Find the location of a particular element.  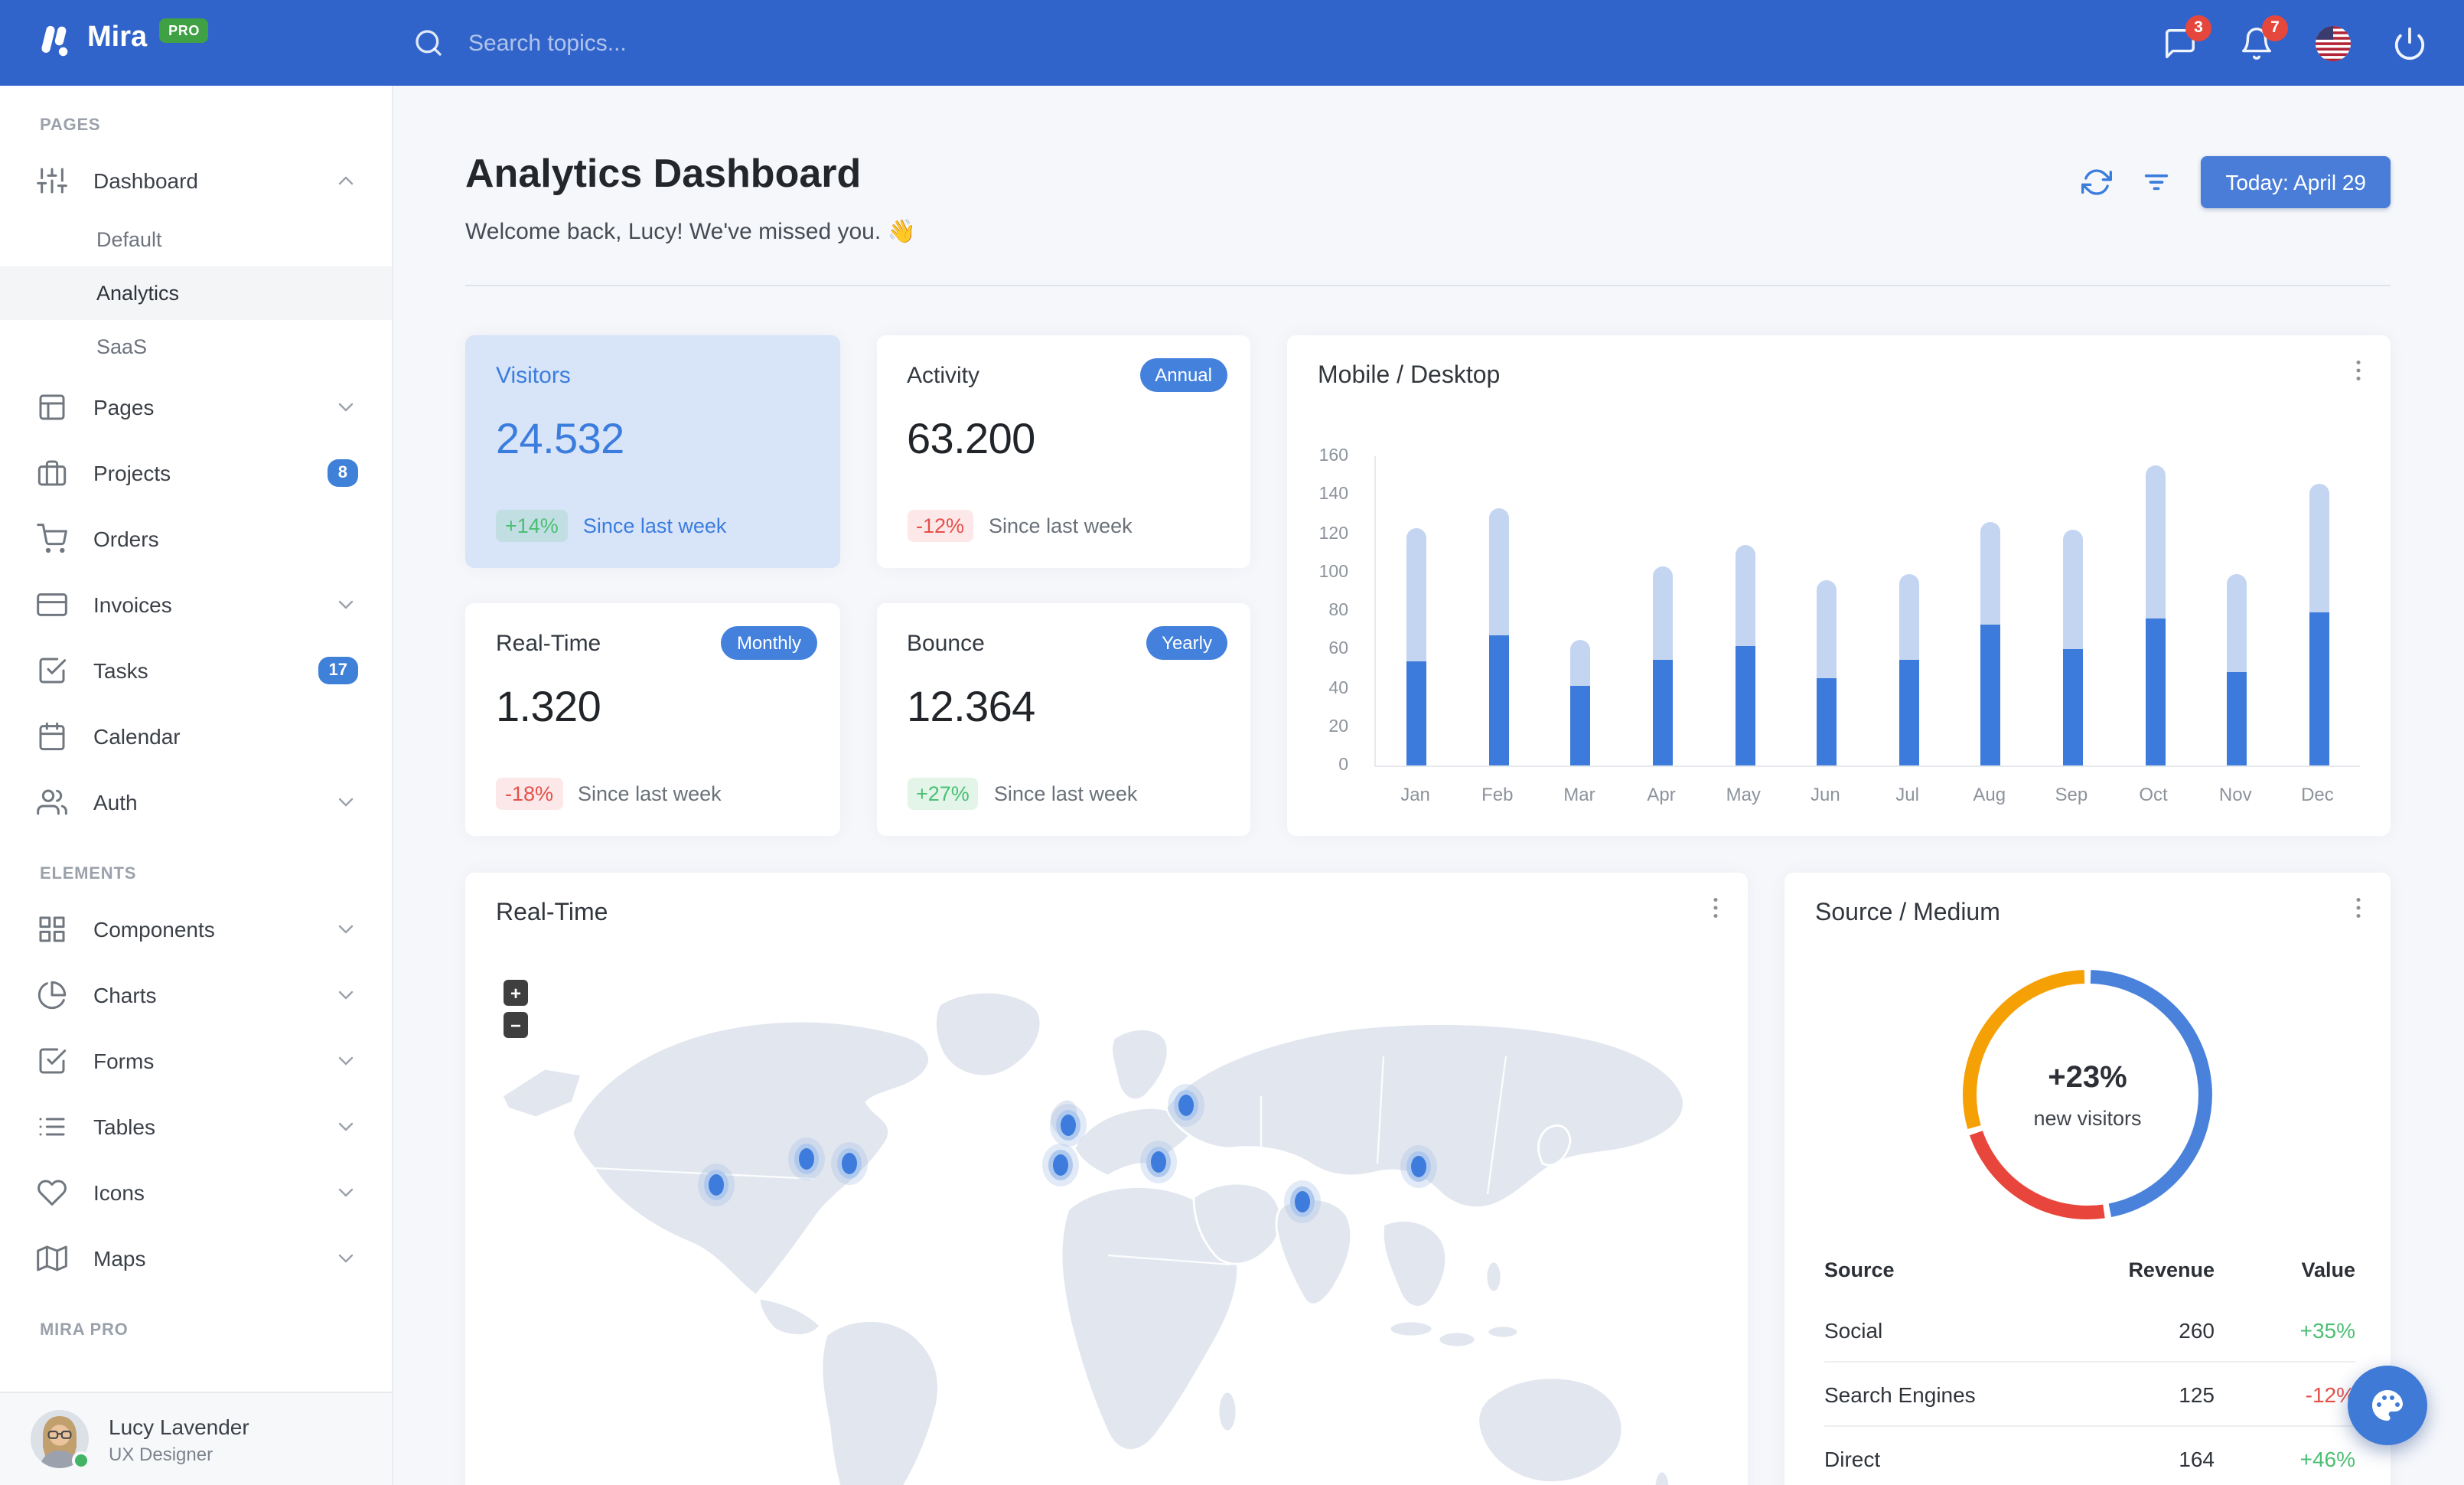

language-selector is located at coordinates (2334, 42).